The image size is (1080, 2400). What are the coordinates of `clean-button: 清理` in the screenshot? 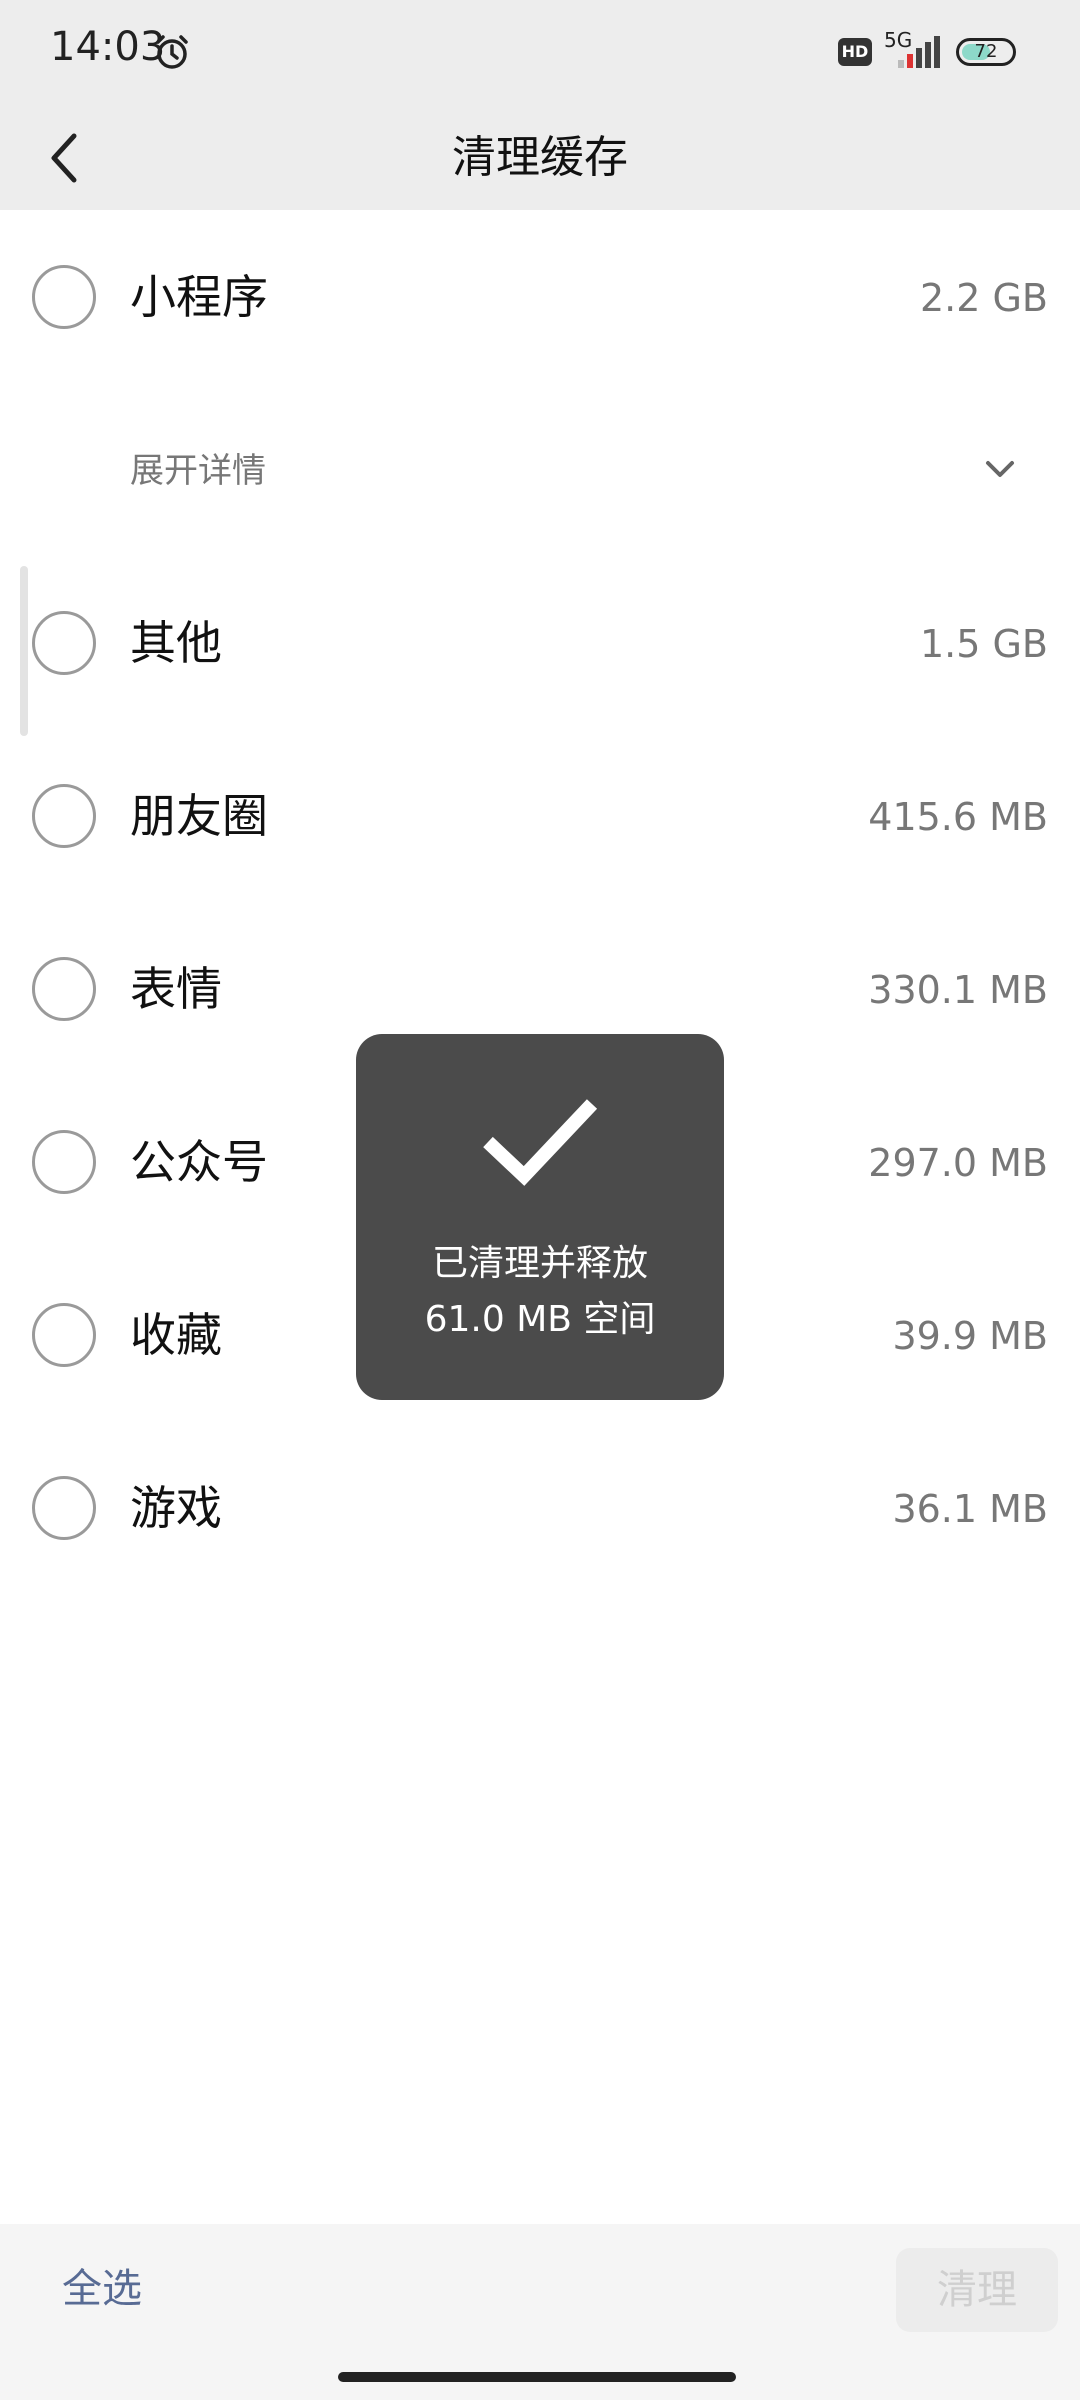 It's located at (977, 2290).